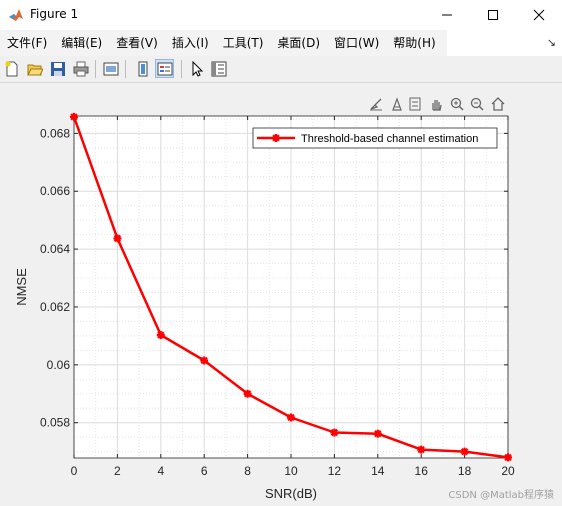 Image resolution: width=562 pixels, height=506 pixels. Describe the element at coordinates (389, 139) in the screenshot. I see `legend-label: Threshold-based channel estimation` at that location.